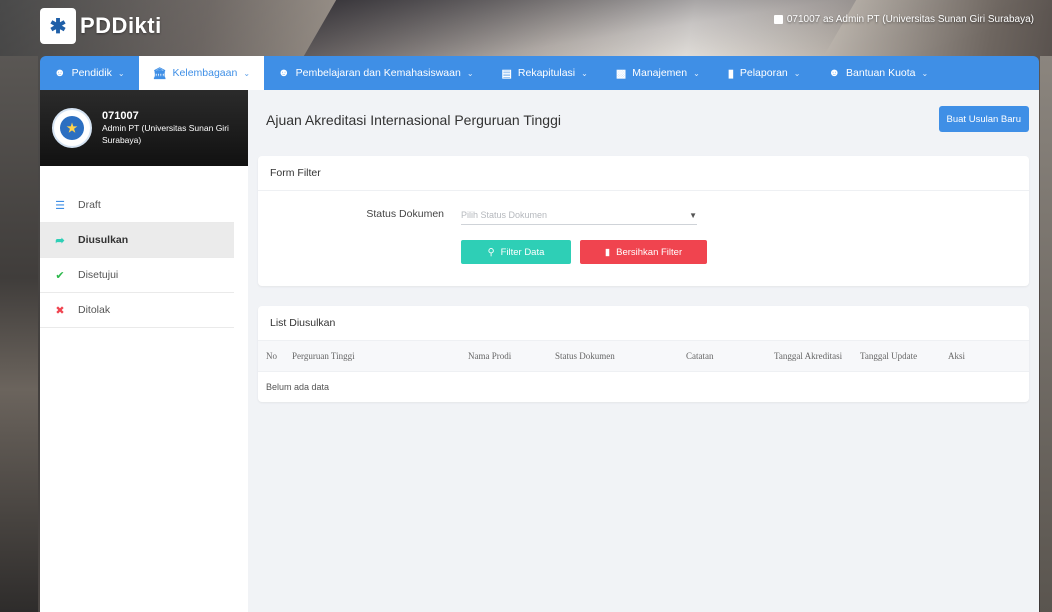 This screenshot has height=612, width=1052. I want to click on background-decoration, so click(580, 28).